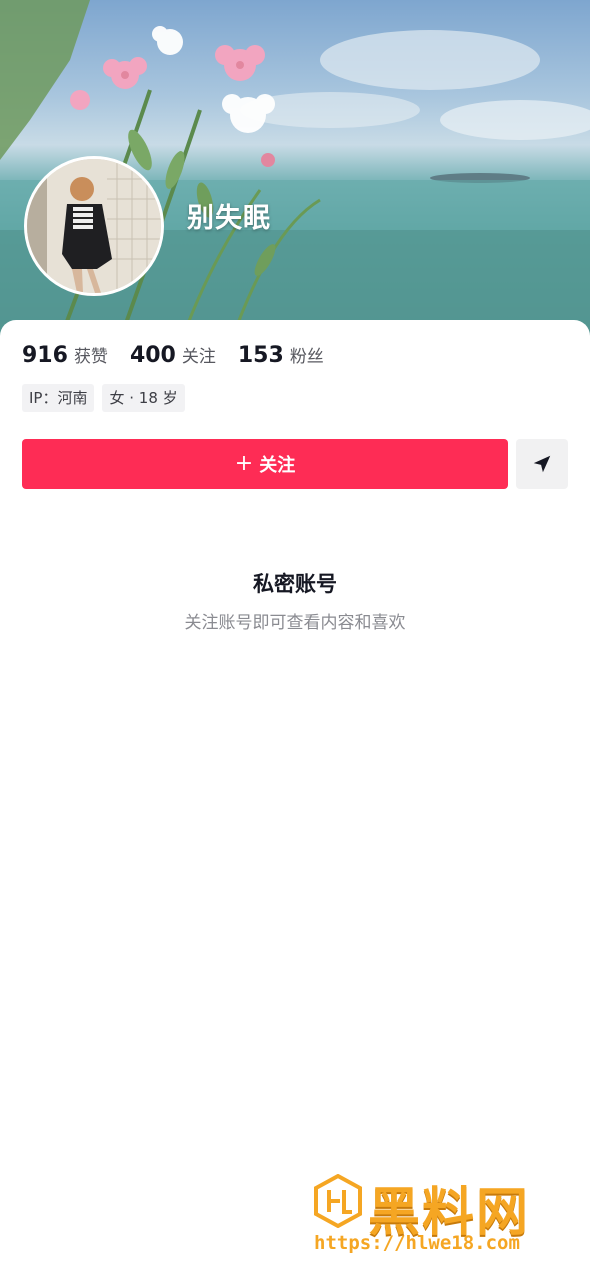 The width and height of the screenshot is (590, 1280). What do you see at coordinates (45, 355) in the screenshot?
I see `stat-likes-value: 916` at bounding box center [45, 355].